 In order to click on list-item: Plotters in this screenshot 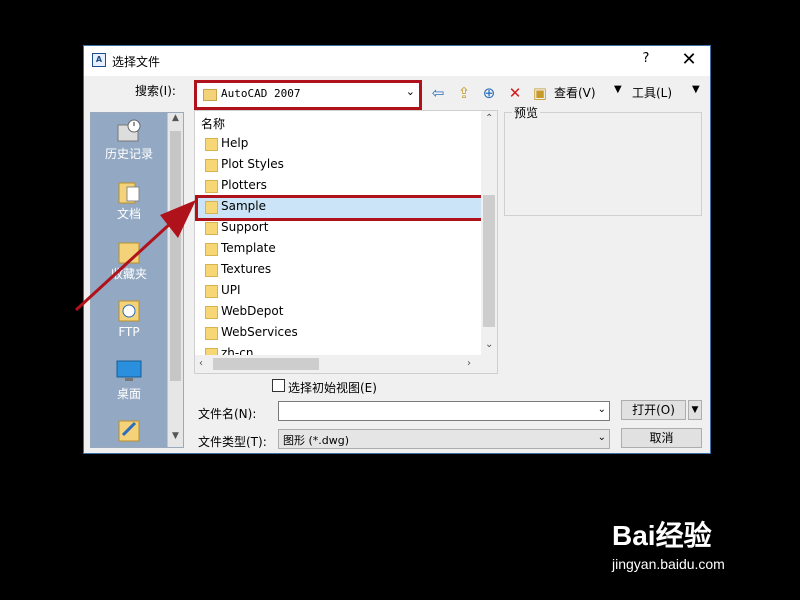, I will do `click(343, 187)`.